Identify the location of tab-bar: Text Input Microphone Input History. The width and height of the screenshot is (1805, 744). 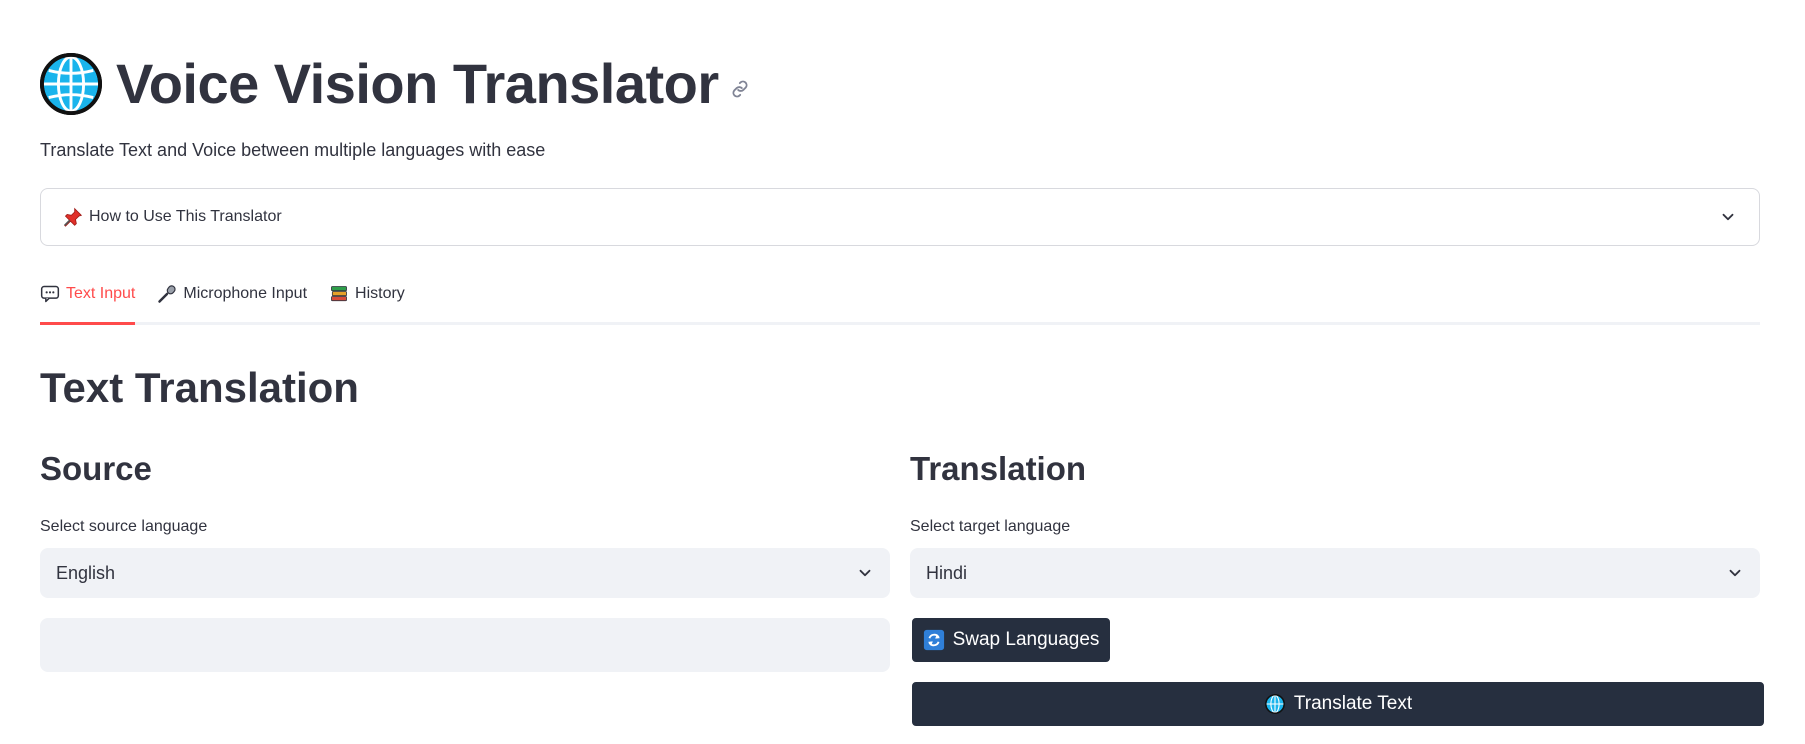
(900, 300).